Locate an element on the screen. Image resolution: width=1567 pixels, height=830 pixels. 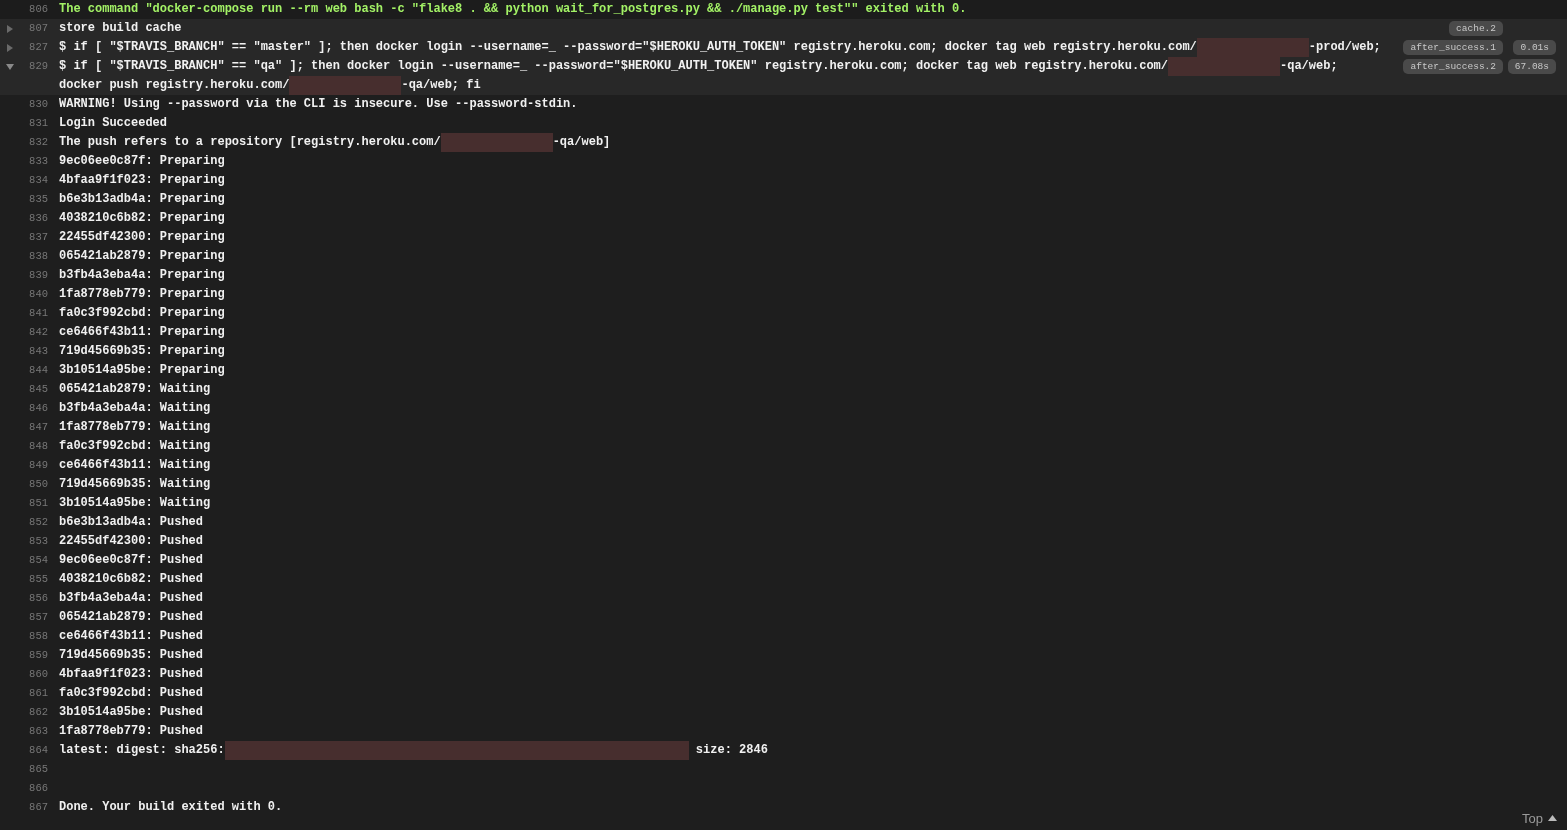
line-number: 862 is located at coordinates (31, 712).